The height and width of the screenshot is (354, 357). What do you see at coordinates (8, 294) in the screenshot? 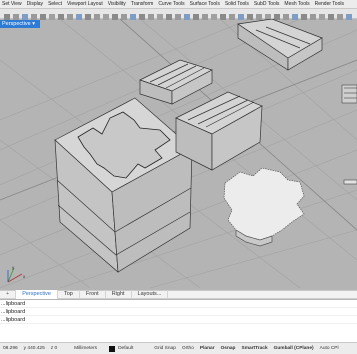
I see `add-tab-icon: +` at bounding box center [8, 294].